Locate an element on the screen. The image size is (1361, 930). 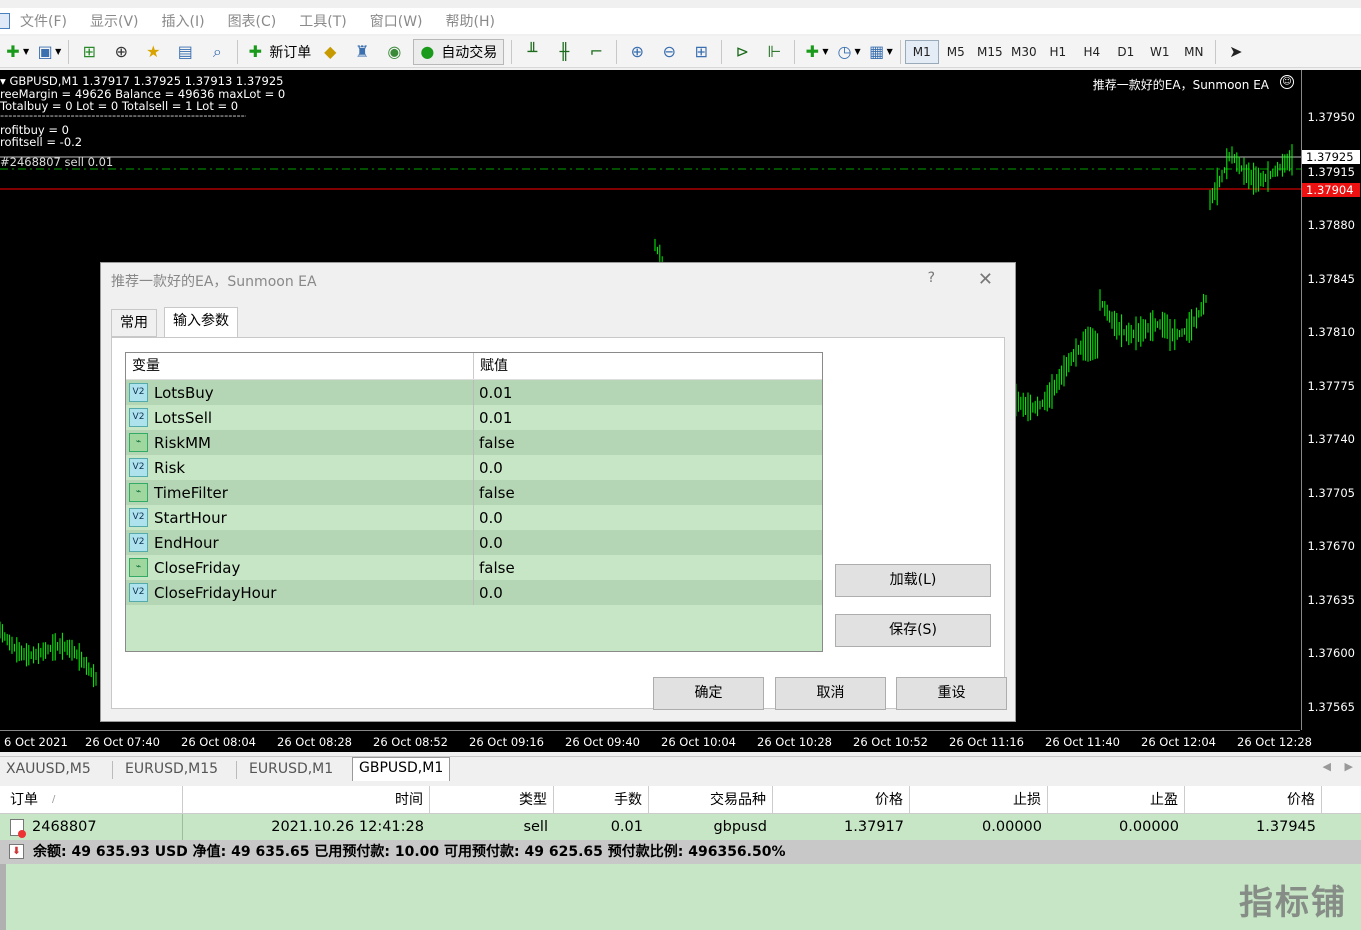
timeframe-w1: W1 is located at coordinates (1160, 52).